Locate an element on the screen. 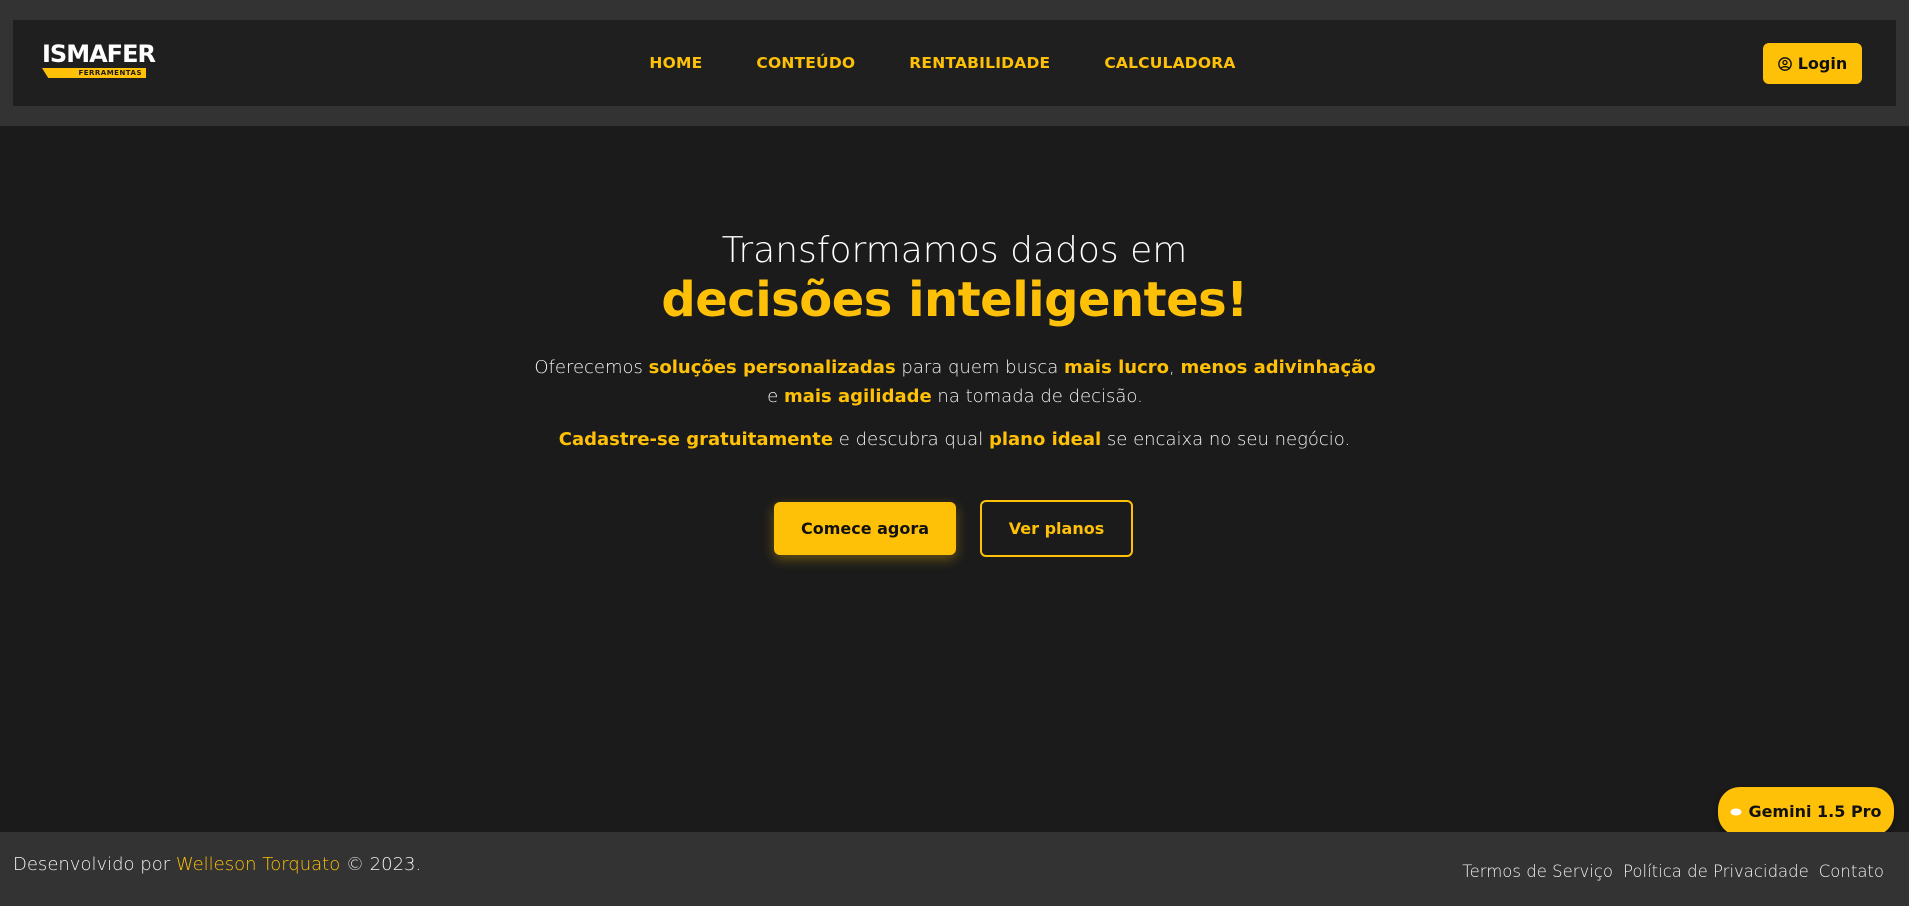 The height and width of the screenshot is (906, 1909). nav-rentabilidade: RENTABILIDADE is located at coordinates (979, 63).